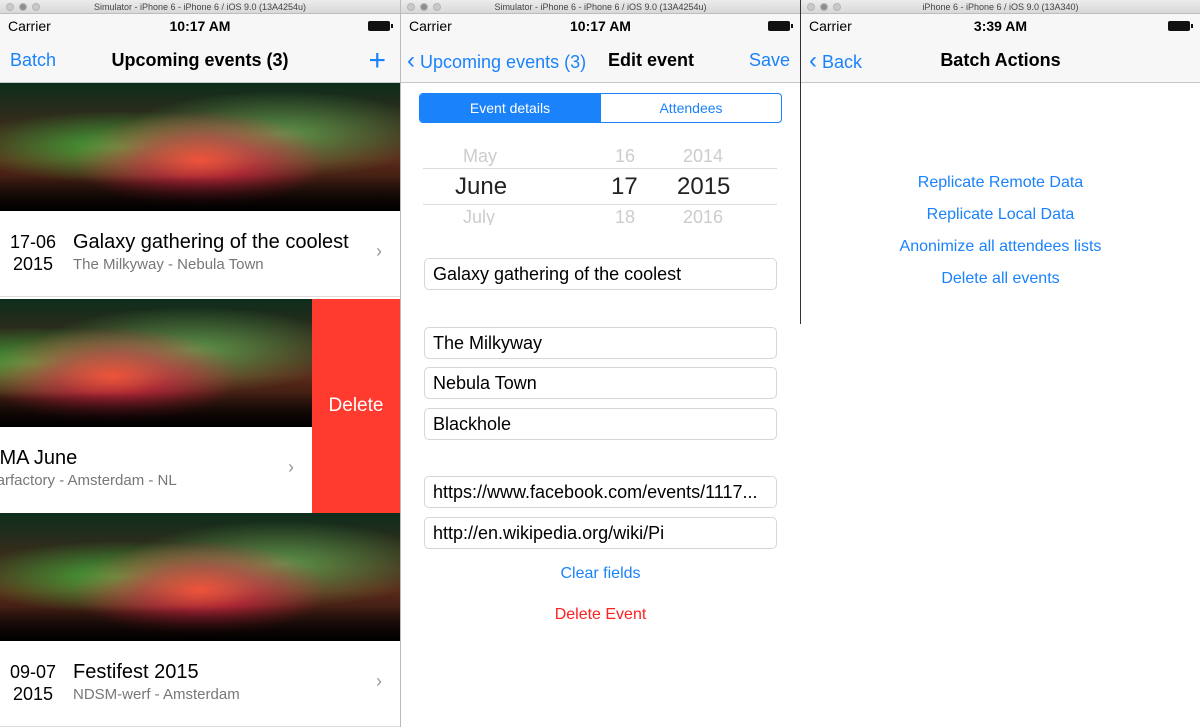  Describe the element at coordinates (600, 274) in the screenshot. I see `event-name-field: Galaxy gathering of the coolest` at that location.